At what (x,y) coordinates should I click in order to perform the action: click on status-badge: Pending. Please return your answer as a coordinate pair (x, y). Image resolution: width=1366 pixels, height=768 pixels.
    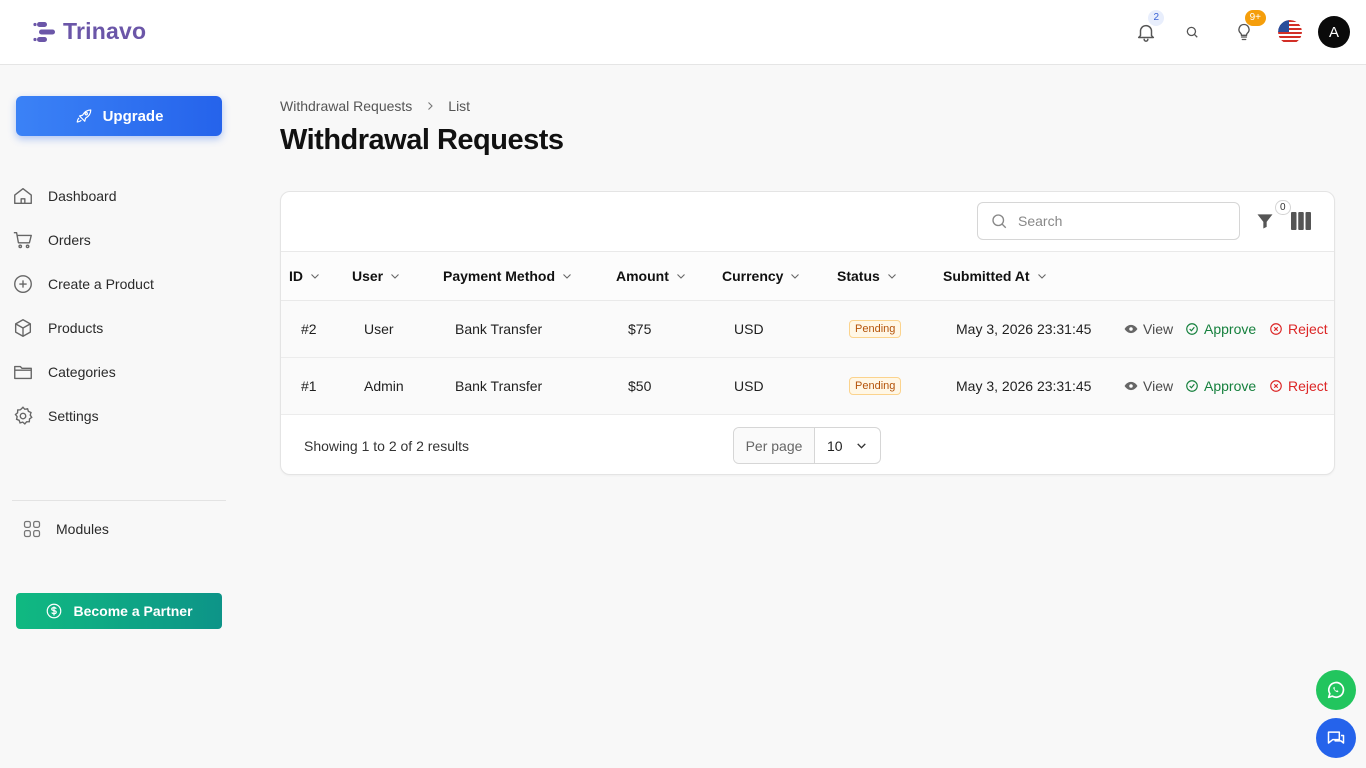
    Looking at the image, I should click on (875, 329).